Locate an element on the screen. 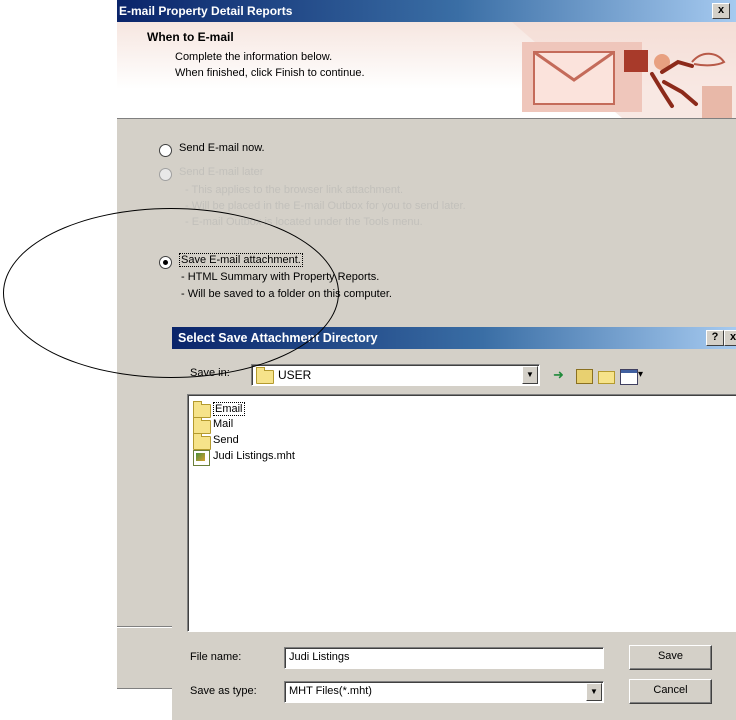 This screenshot has width=736, height=720. send-later-label: Send E-mail later is located at coordinates (221, 172).